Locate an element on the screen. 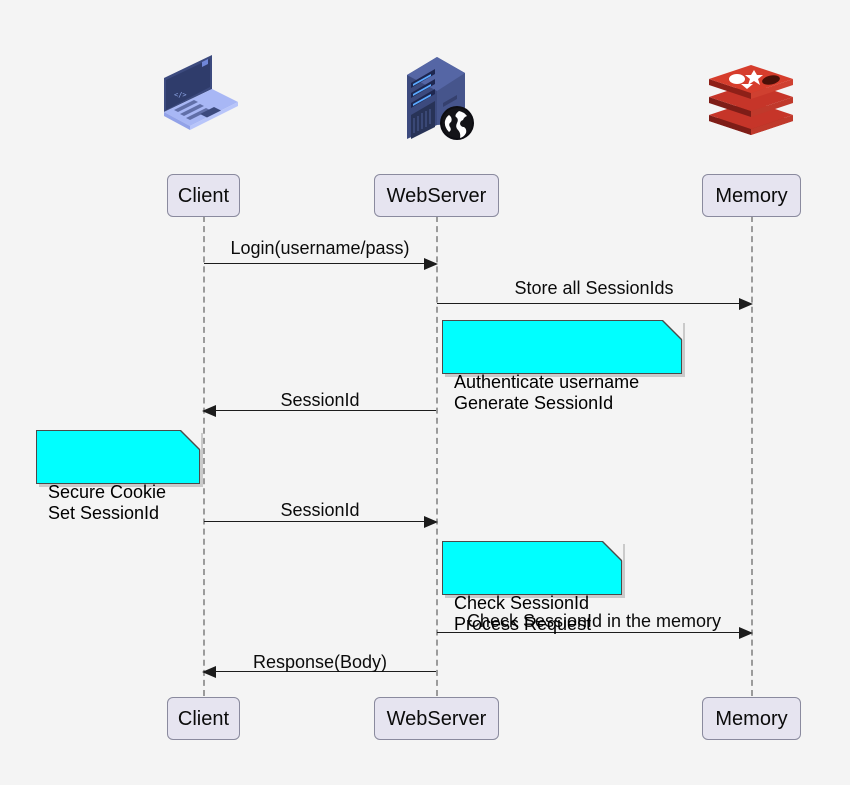 Image resolution: width=850 pixels, height=785 pixels. participant-client-top: Client is located at coordinates (203, 195).